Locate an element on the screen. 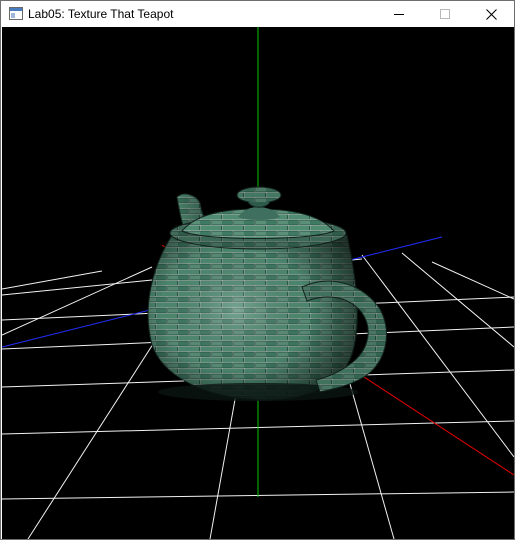 The width and height of the screenshot is (515, 540). close-icon is located at coordinates (491, 14).